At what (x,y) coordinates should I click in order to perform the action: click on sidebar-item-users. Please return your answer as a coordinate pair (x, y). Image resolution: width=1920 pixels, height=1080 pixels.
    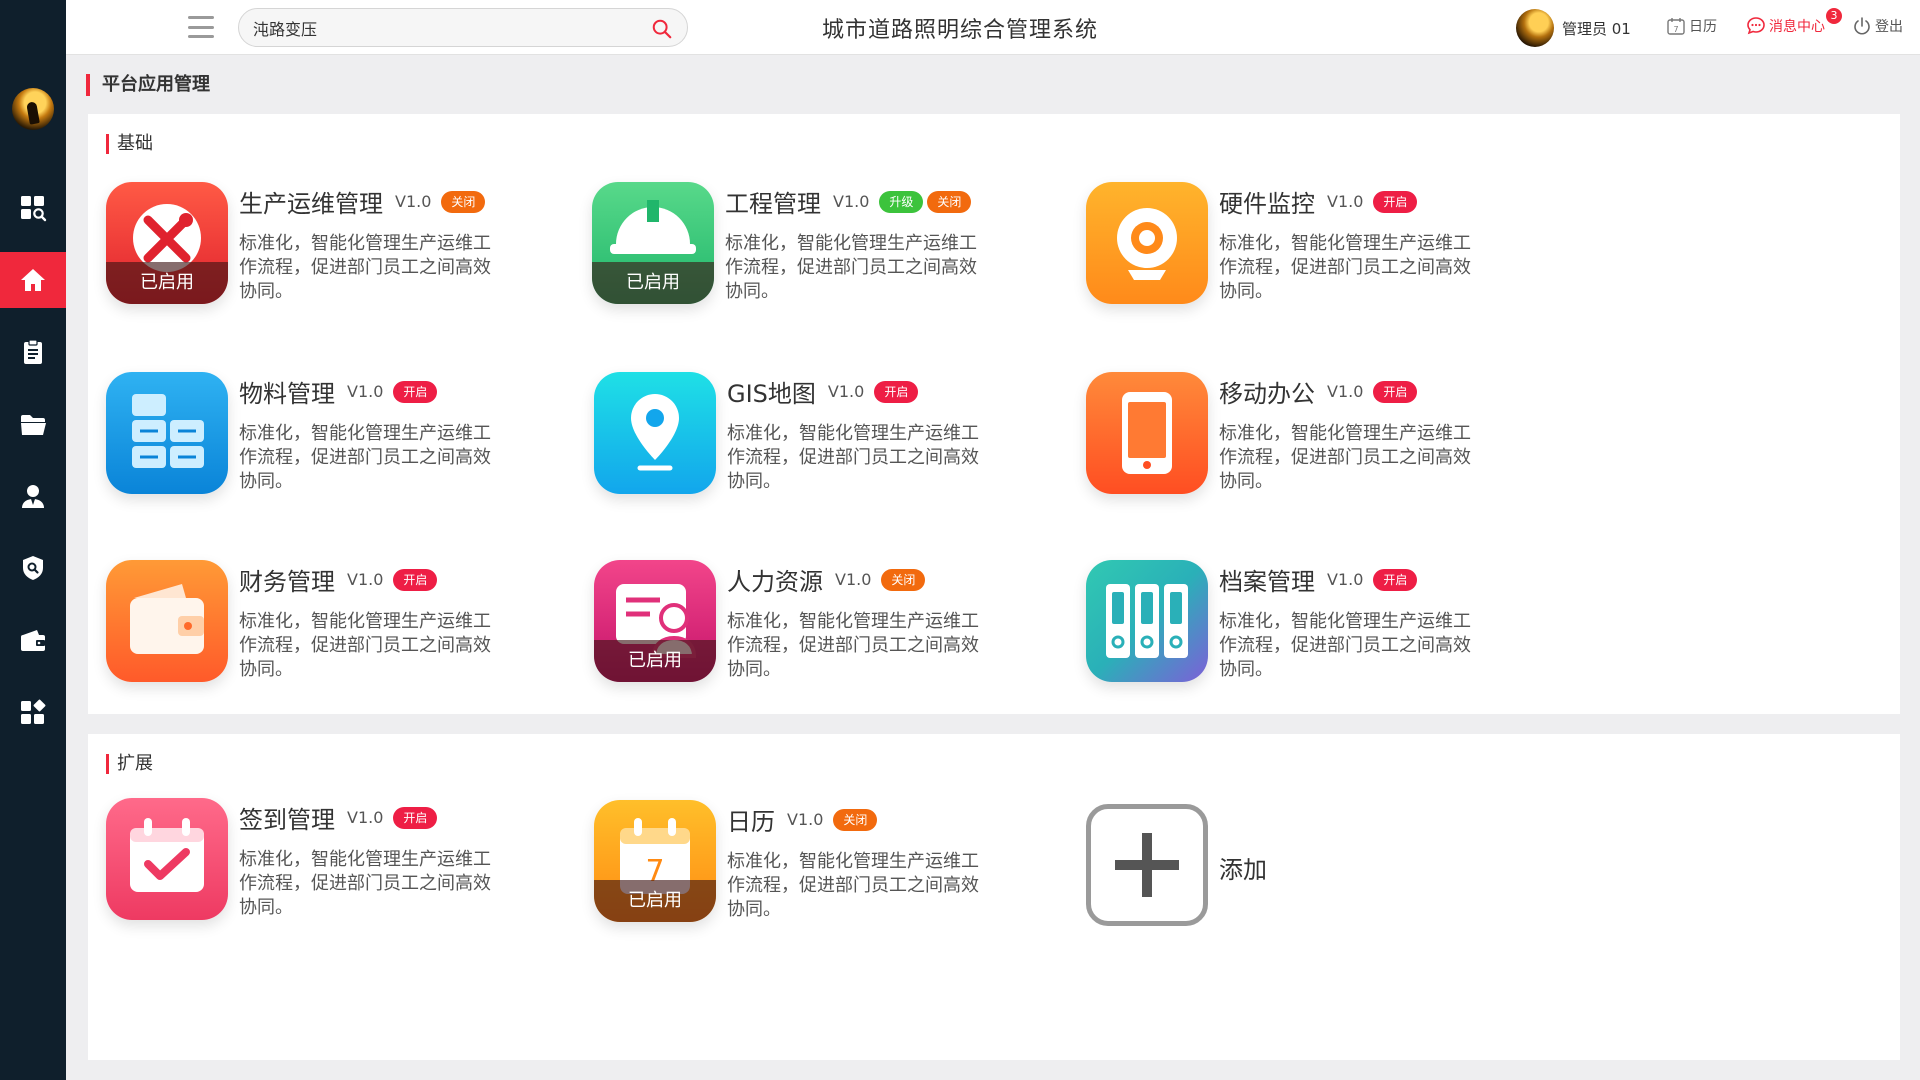
    Looking at the image, I should click on (33, 496).